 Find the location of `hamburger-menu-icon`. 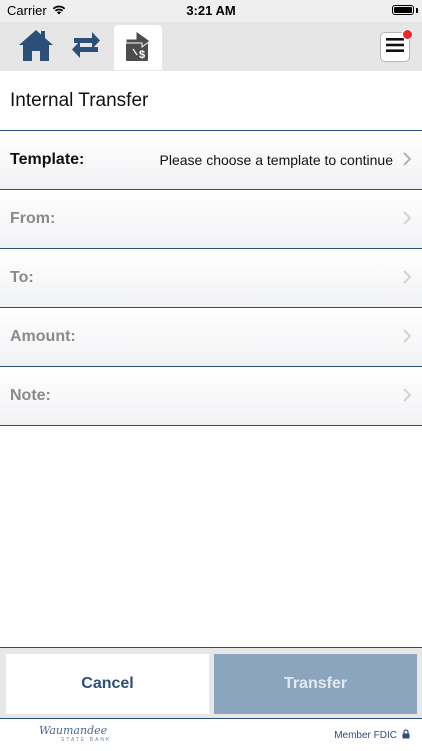

hamburger-menu-icon is located at coordinates (395, 47).